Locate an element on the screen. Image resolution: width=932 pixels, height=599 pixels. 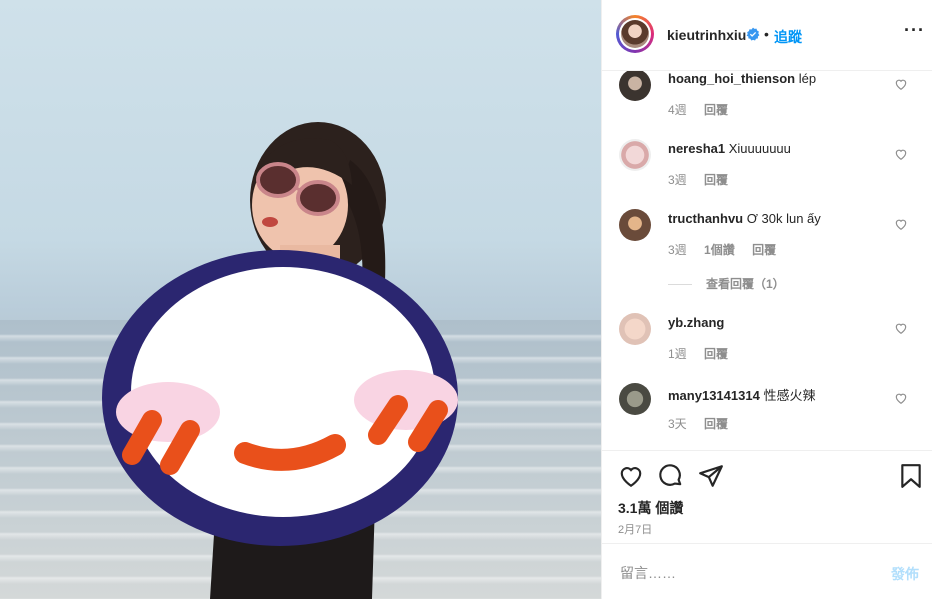
comment-item: tructhanhvu Ơ 30k lun ấy 3週 1個讚 回覆 is located at coordinates (767, 245).